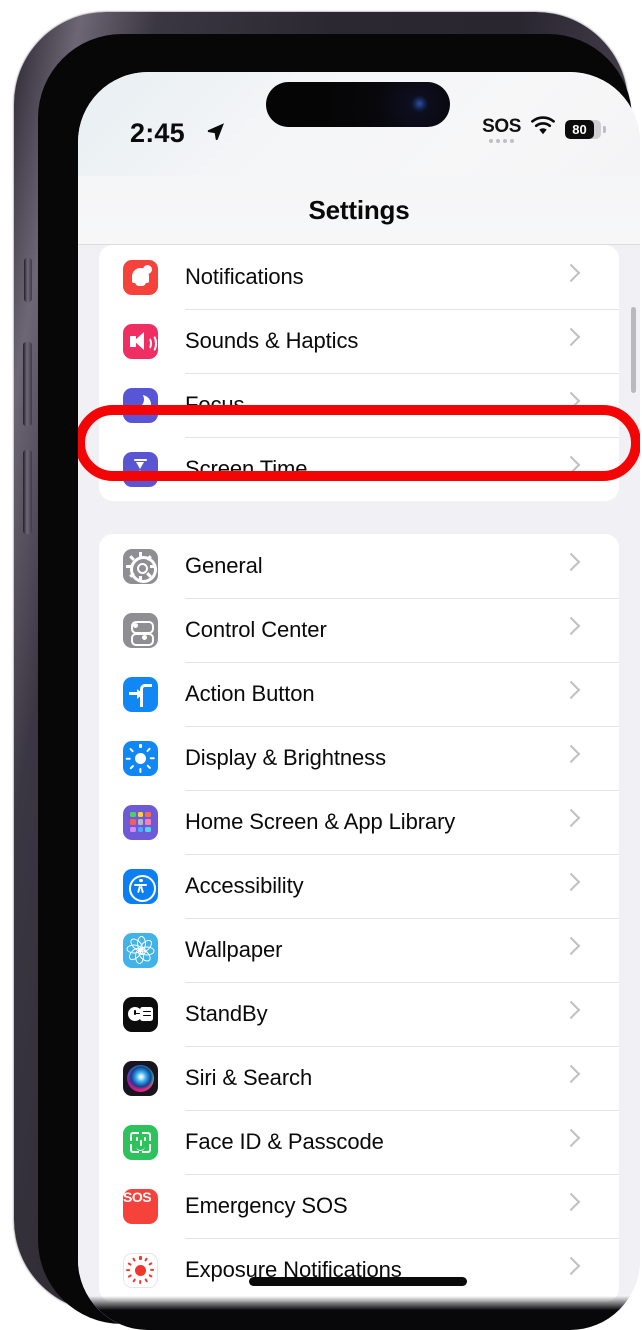 The width and height of the screenshot is (642, 1330). I want to click on settings-row-action-button: Action Button, so click(359, 694).